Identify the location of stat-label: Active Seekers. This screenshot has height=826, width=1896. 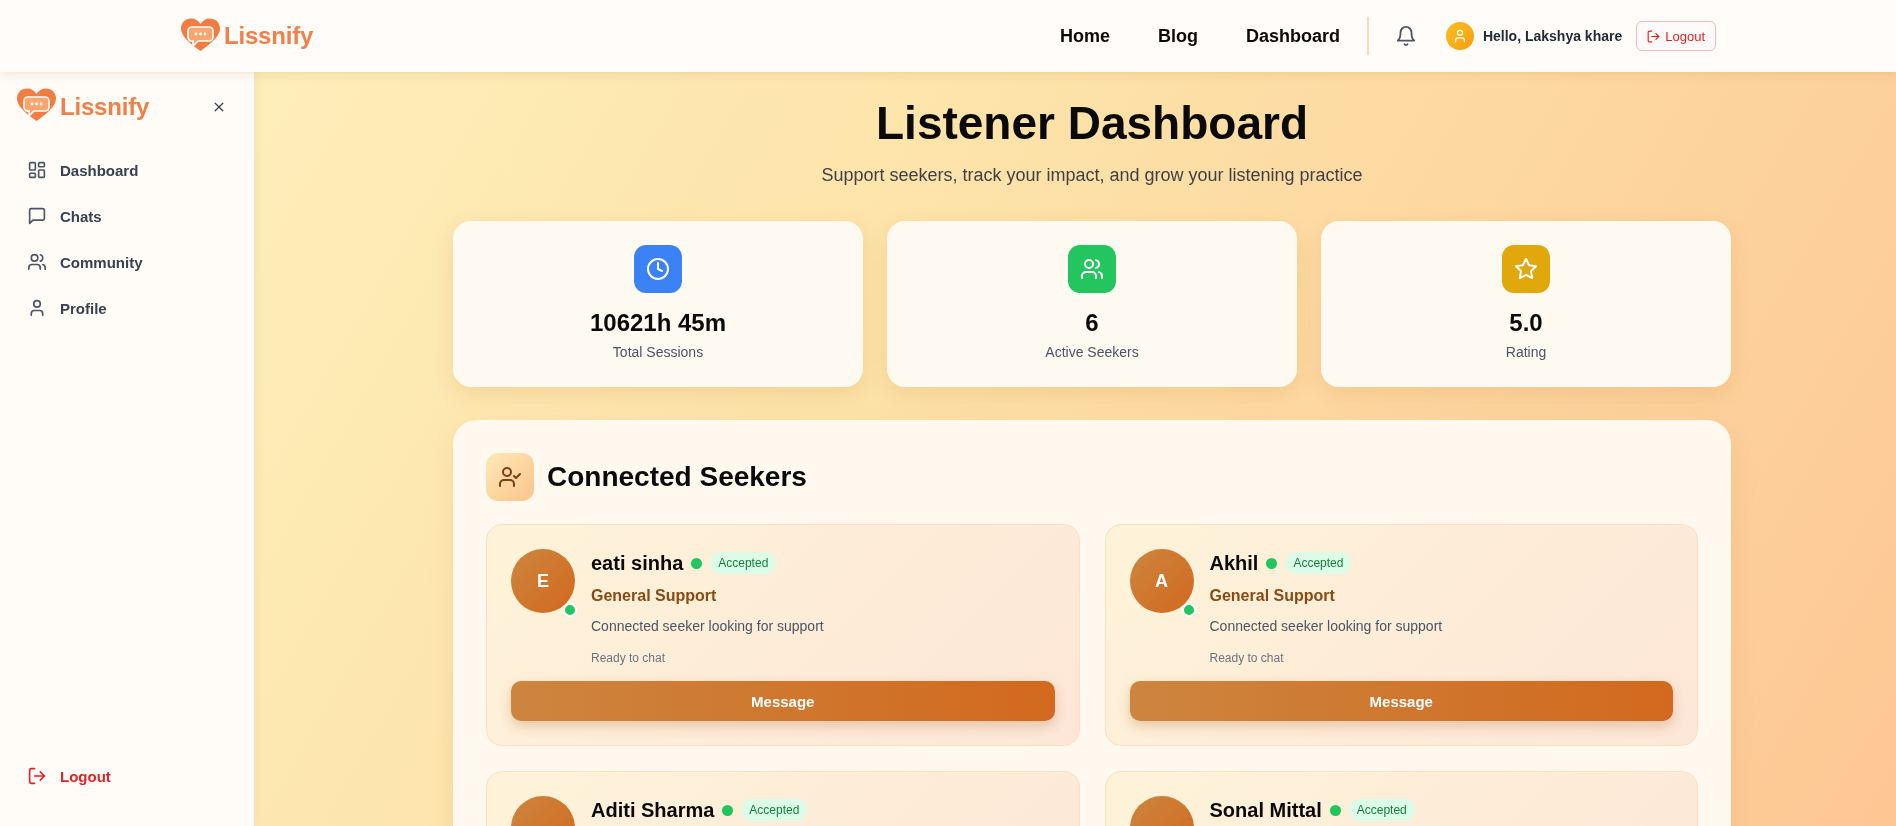
(1092, 352).